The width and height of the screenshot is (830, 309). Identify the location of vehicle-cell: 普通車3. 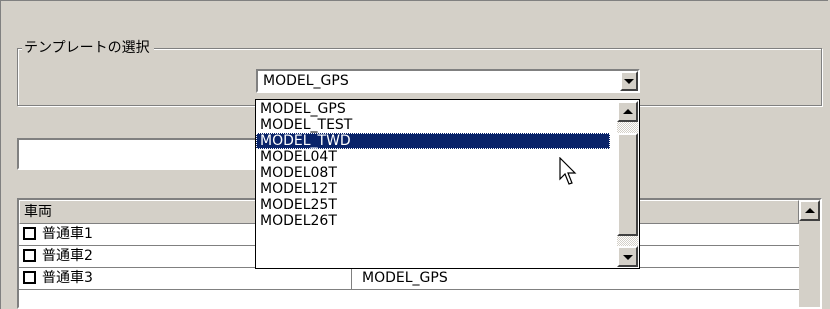
(185, 278).